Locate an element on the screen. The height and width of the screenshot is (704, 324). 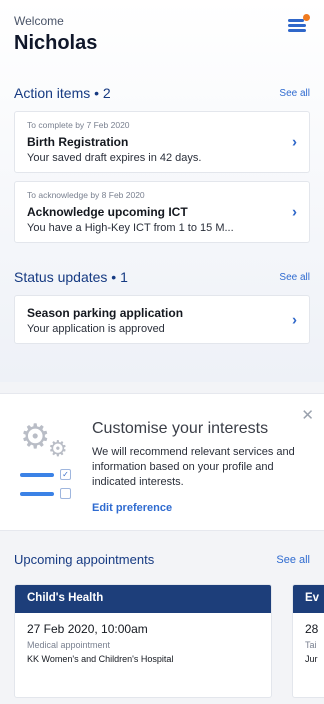
appointment-details: 28 Tai Jur is located at coordinates (308, 643).